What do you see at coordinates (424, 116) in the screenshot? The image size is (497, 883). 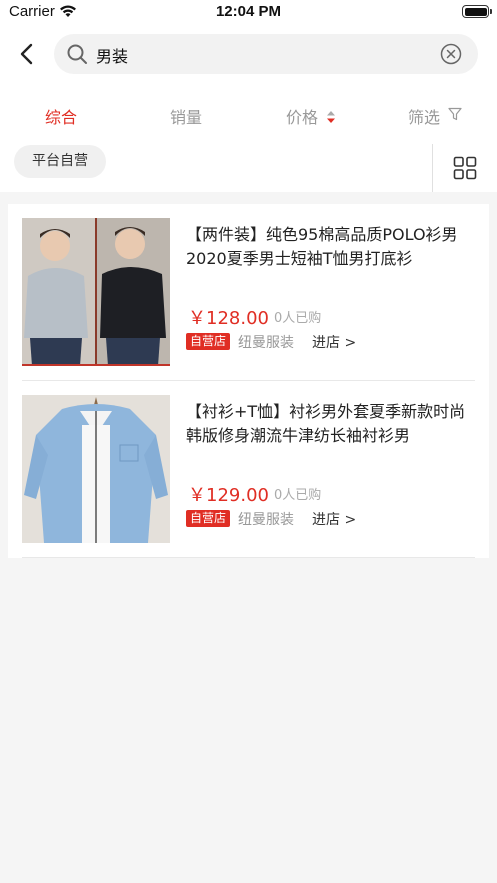 I see `tab-filter: 筛选` at bounding box center [424, 116].